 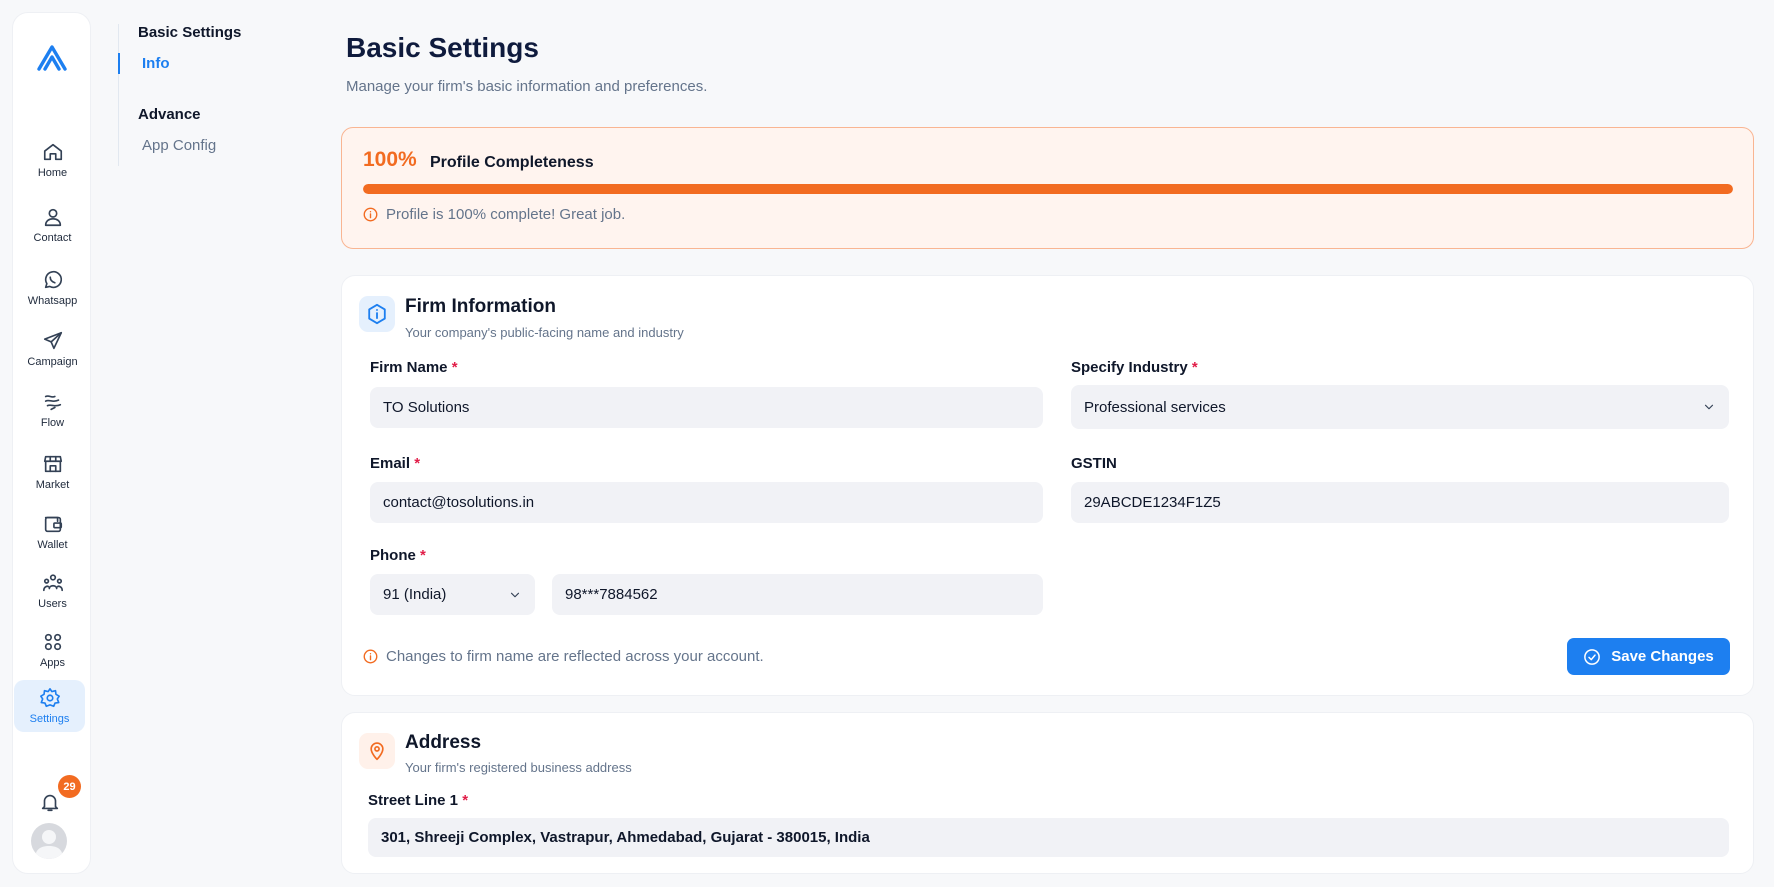 I want to click on profile-progress-bar, so click(x=1048, y=189).